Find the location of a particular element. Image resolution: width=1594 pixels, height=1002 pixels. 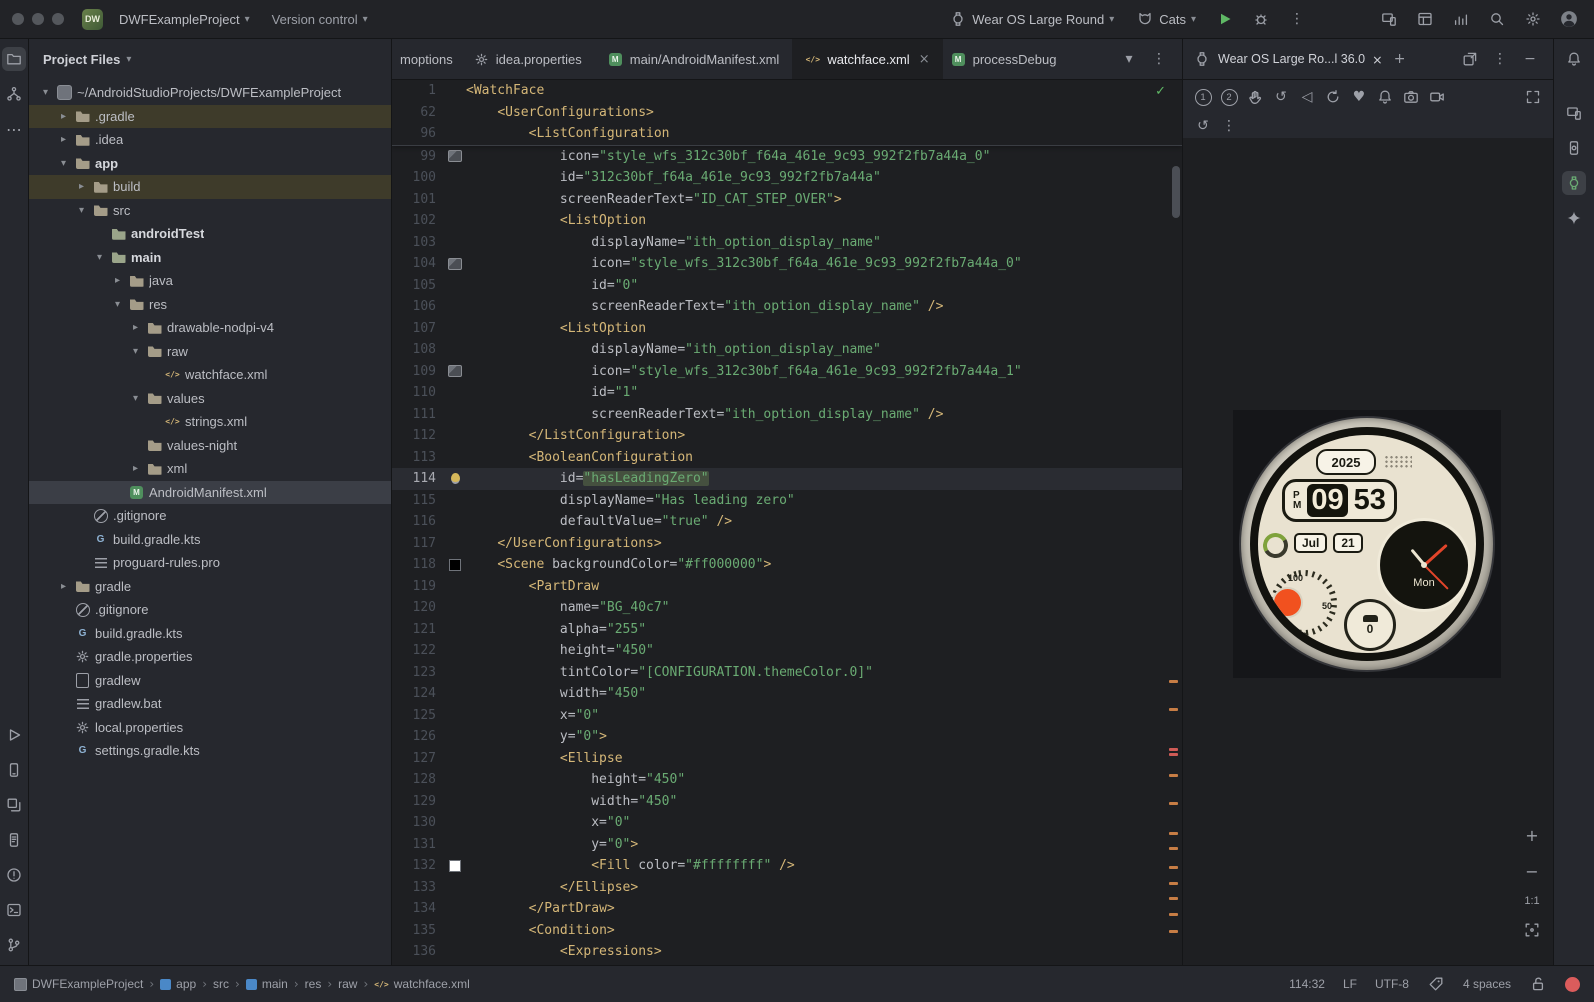

hide-panel-icon: − is located at coordinates (1530, 59).